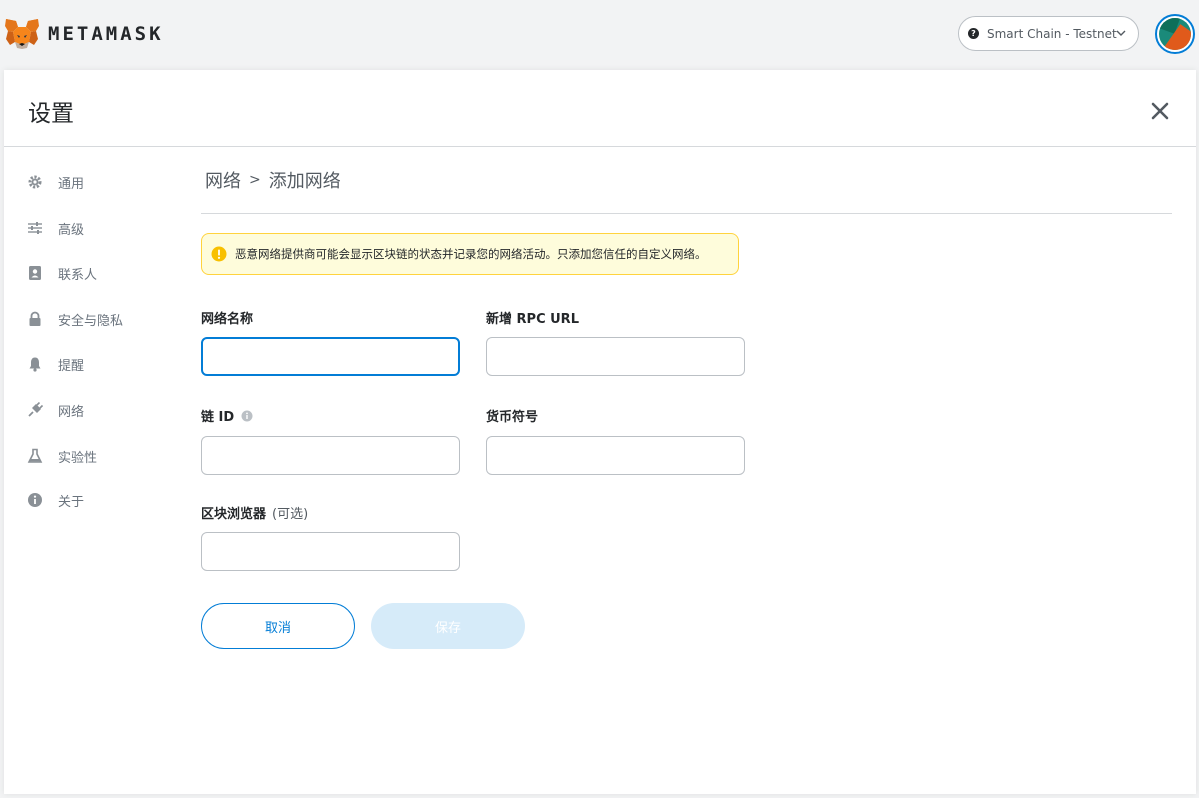 The image size is (1199, 798). I want to click on bell-icon, so click(35, 364).